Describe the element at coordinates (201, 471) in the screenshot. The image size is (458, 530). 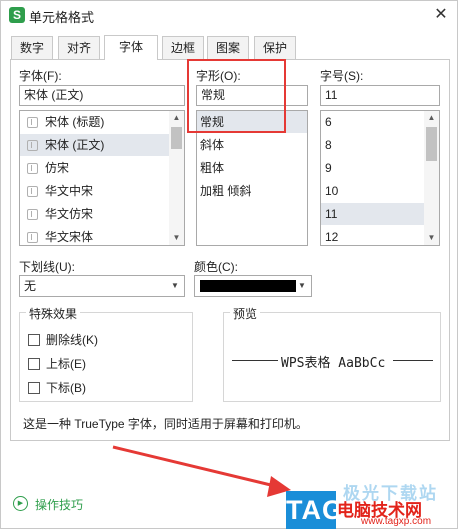
I see `annotation-arrow-icon` at that location.